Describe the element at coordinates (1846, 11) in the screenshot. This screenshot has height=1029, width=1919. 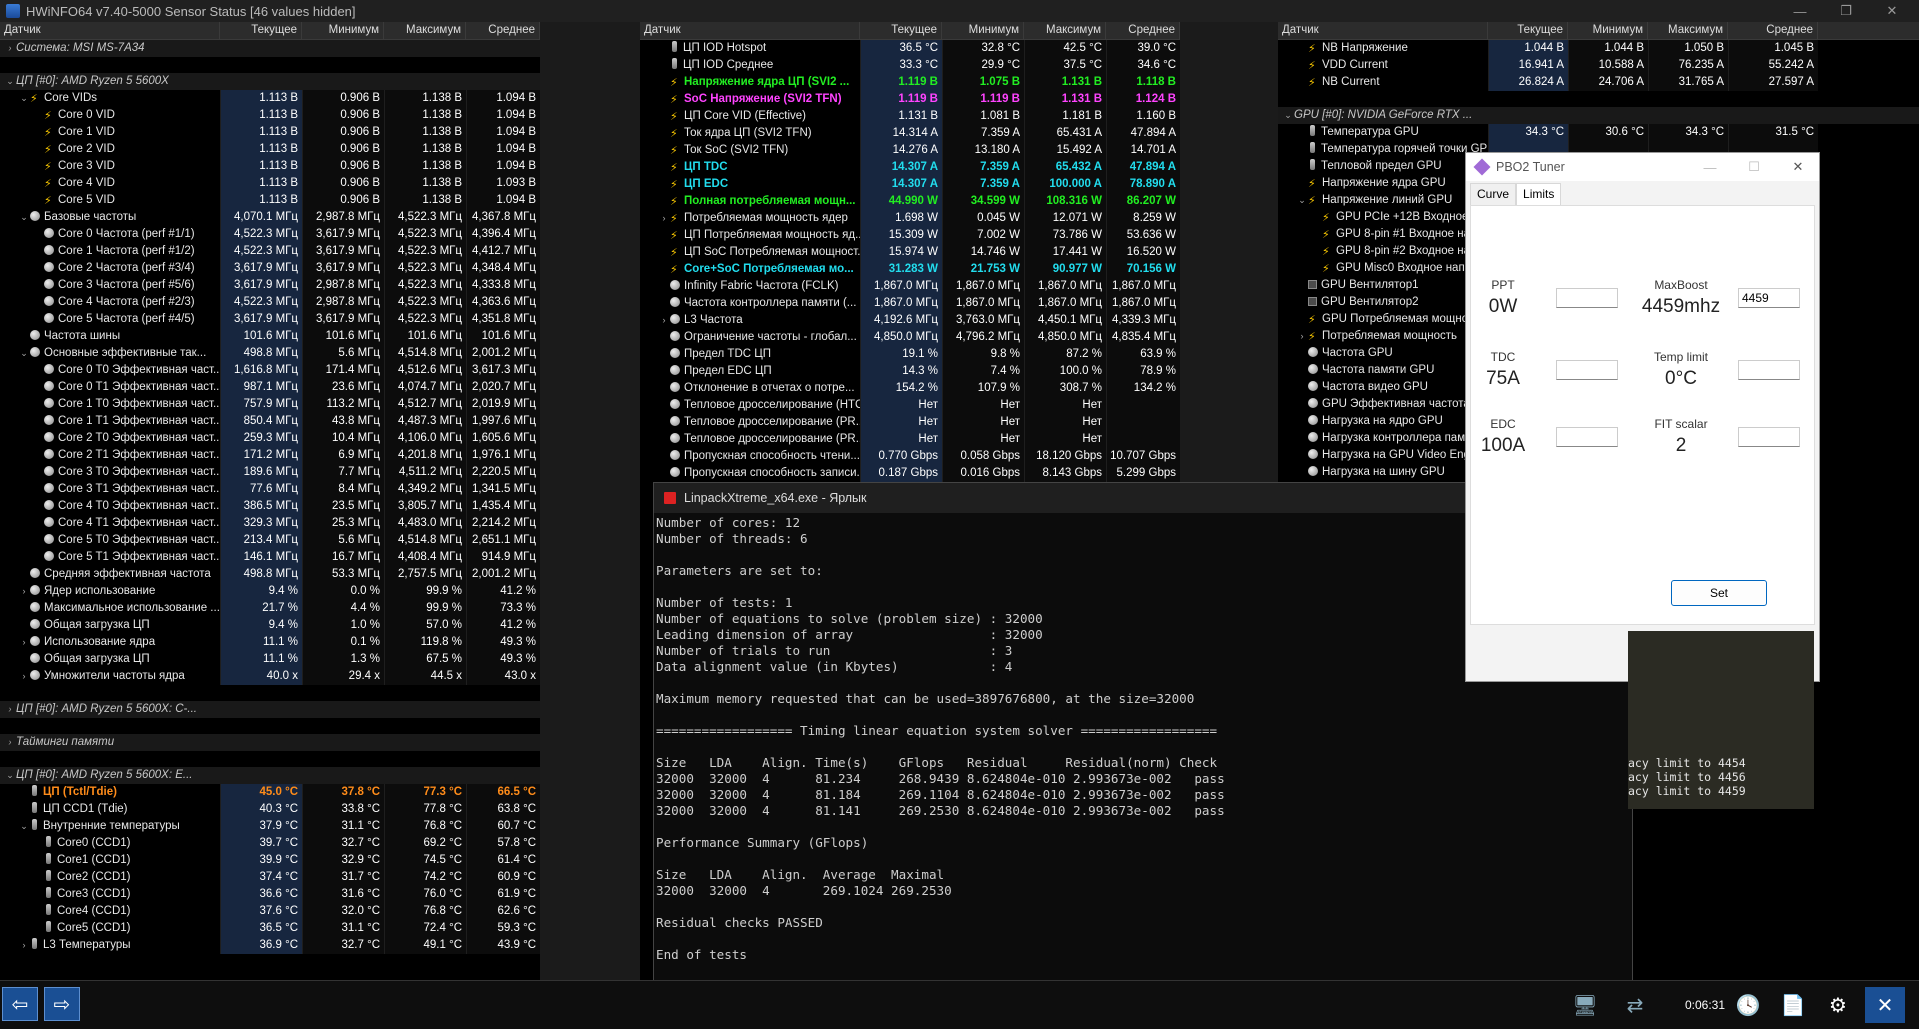
I see `restore-icon: ❐` at that location.